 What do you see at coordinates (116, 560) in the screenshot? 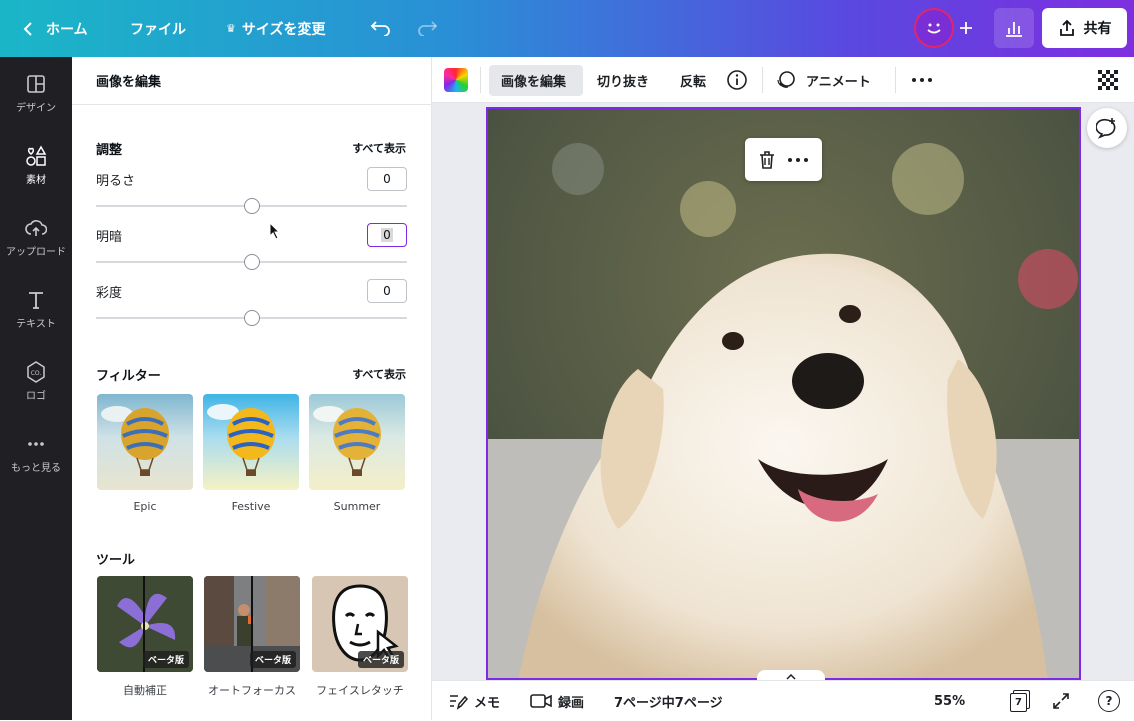
I see `tools-title: ツール` at bounding box center [116, 560].